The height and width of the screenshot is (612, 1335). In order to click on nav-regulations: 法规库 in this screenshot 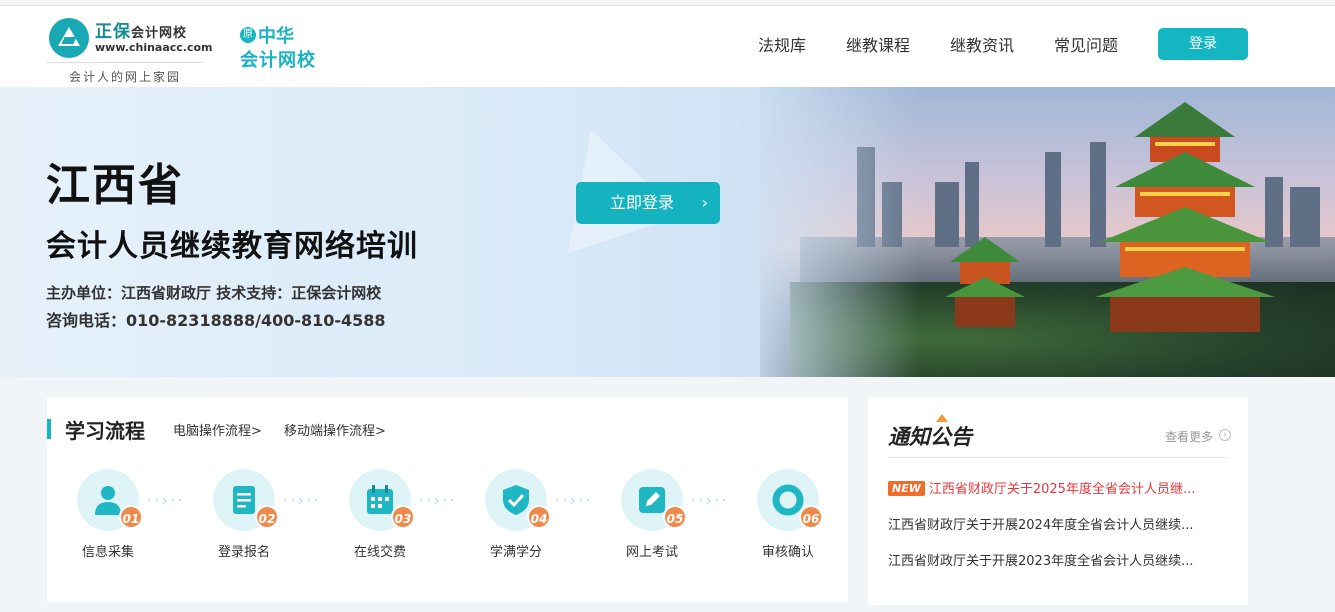, I will do `click(782, 44)`.